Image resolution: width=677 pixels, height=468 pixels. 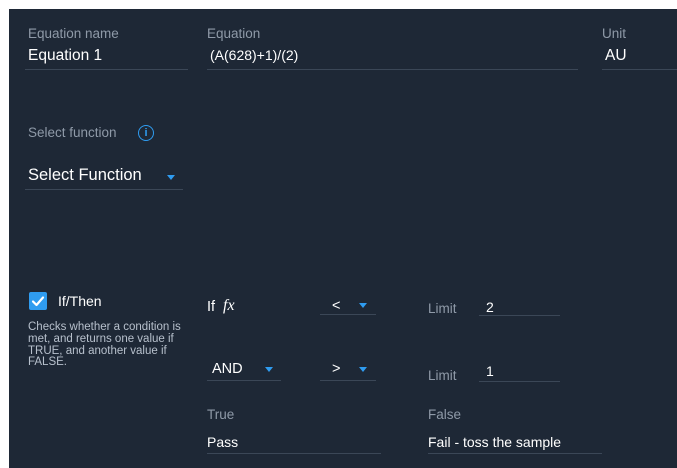 What do you see at coordinates (442, 308) in the screenshot?
I see `limit-label-1: Limit` at bounding box center [442, 308].